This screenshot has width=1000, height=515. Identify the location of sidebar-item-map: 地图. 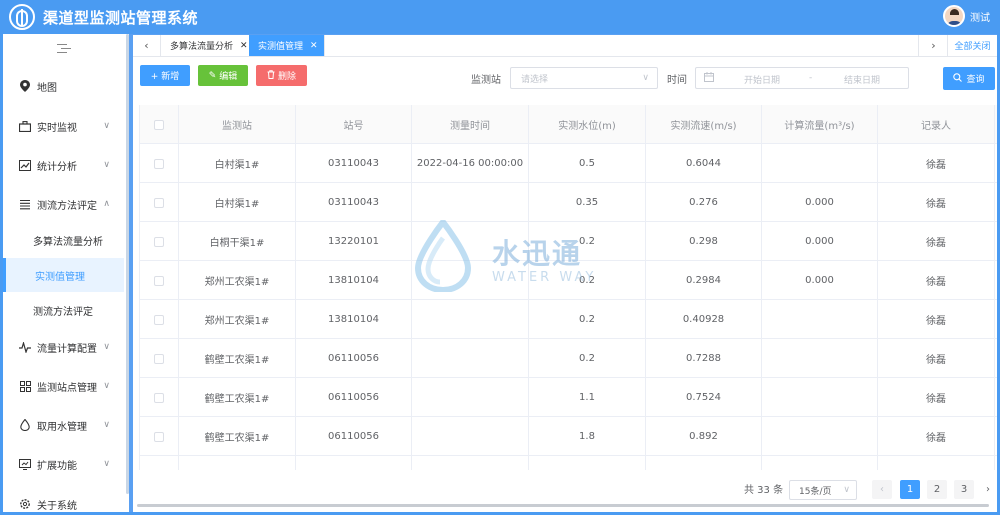
(65, 86).